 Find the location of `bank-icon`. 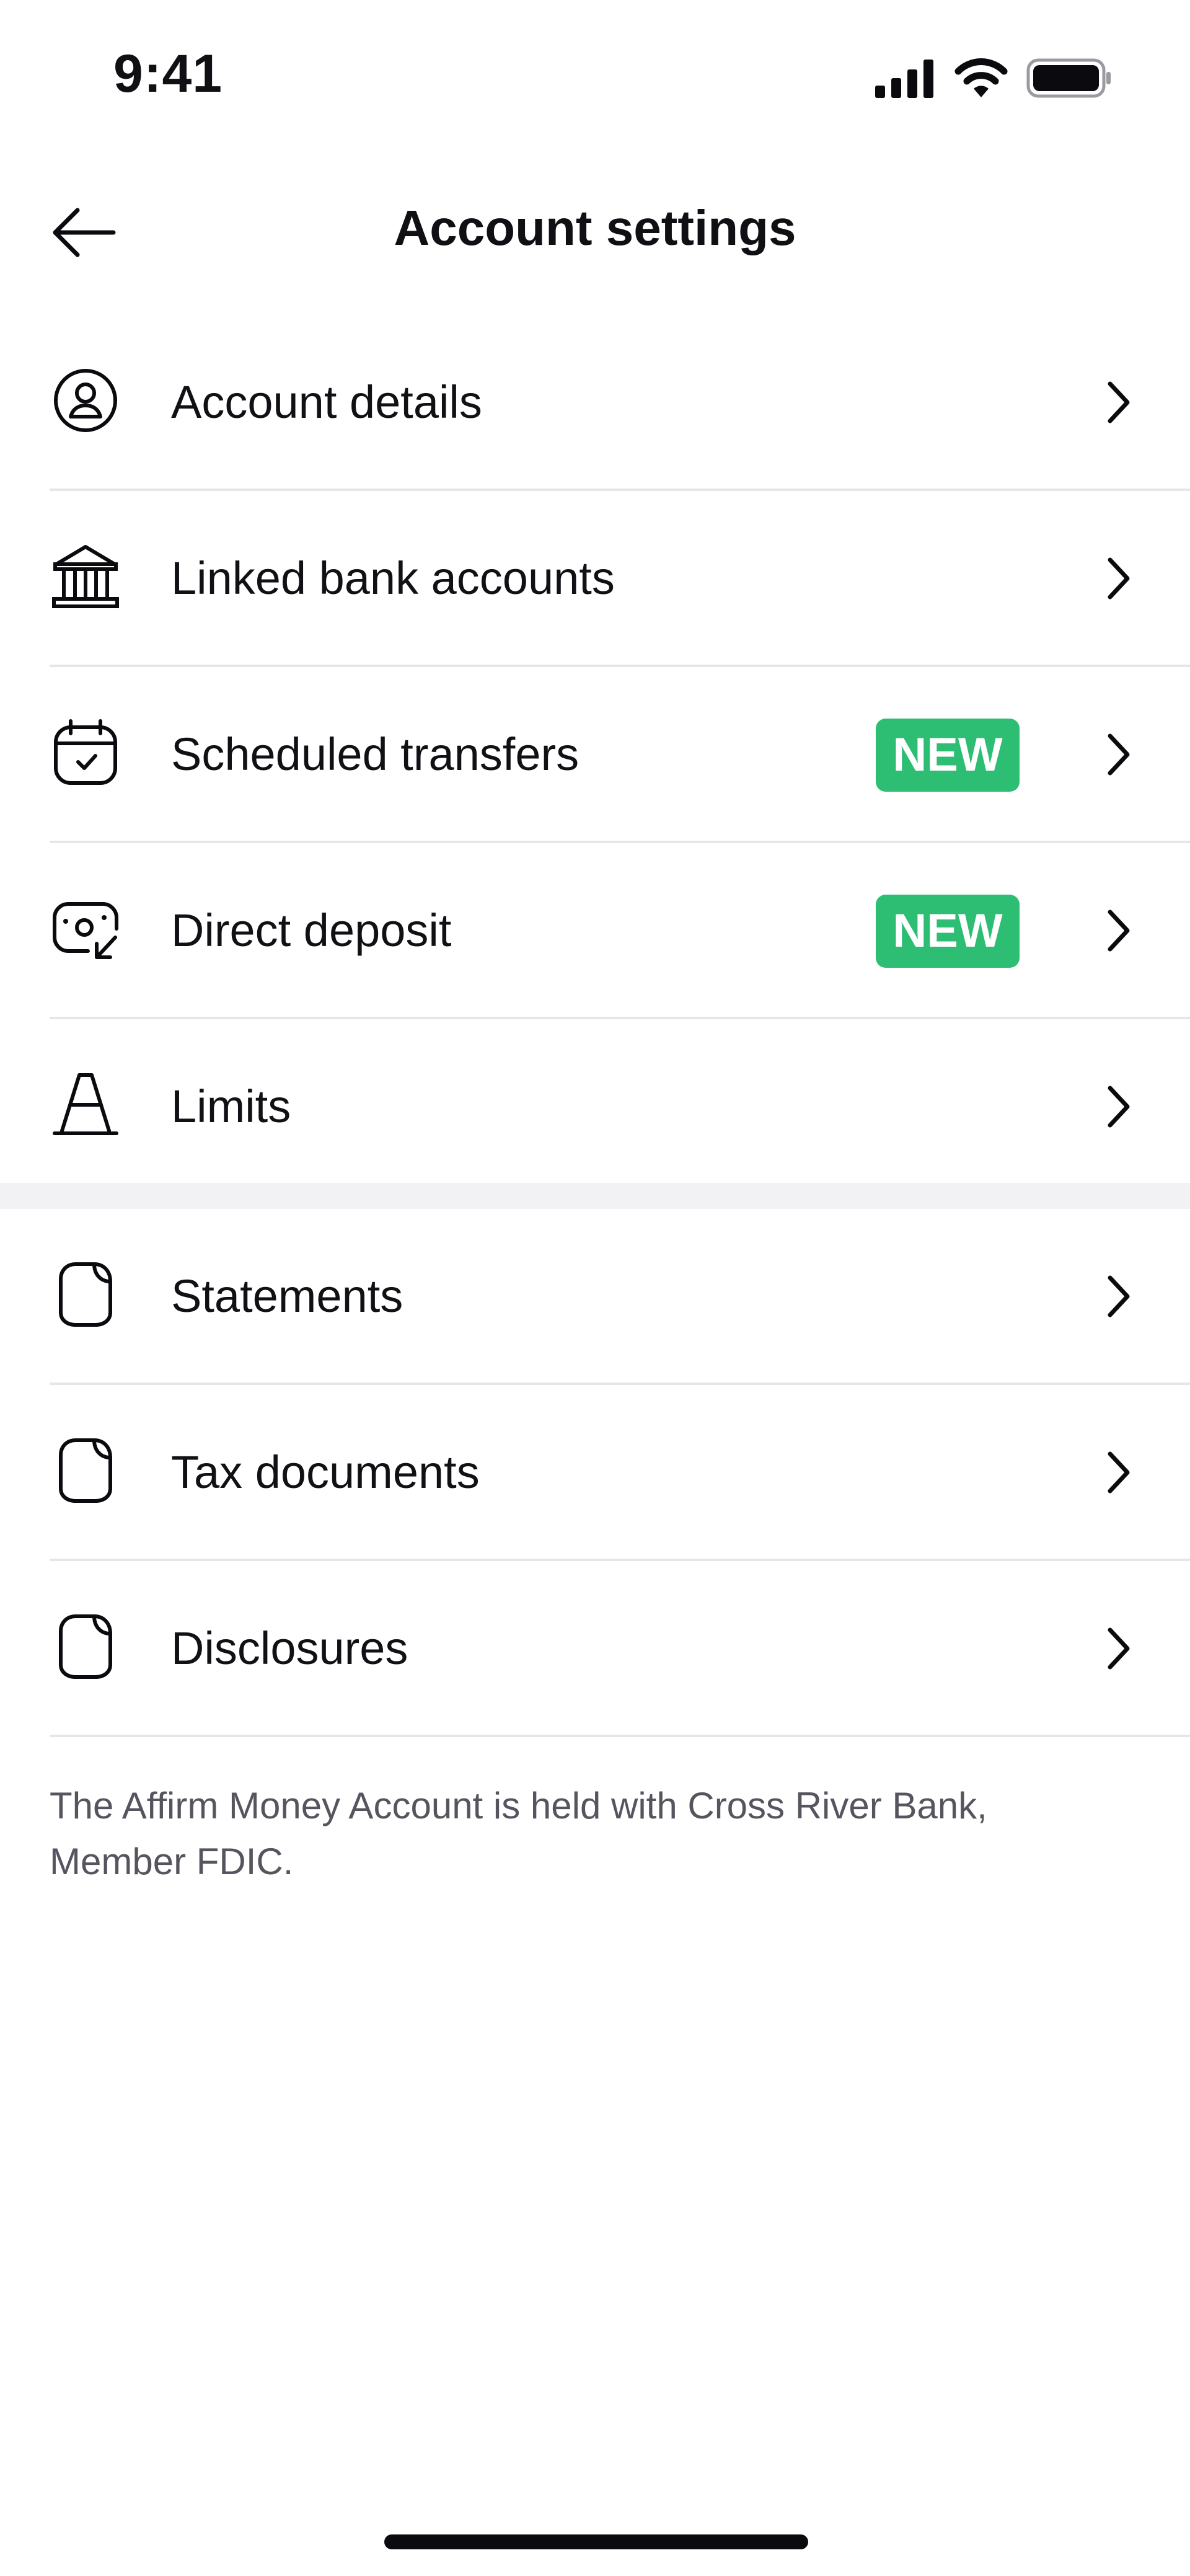

bank-icon is located at coordinates (85, 576).